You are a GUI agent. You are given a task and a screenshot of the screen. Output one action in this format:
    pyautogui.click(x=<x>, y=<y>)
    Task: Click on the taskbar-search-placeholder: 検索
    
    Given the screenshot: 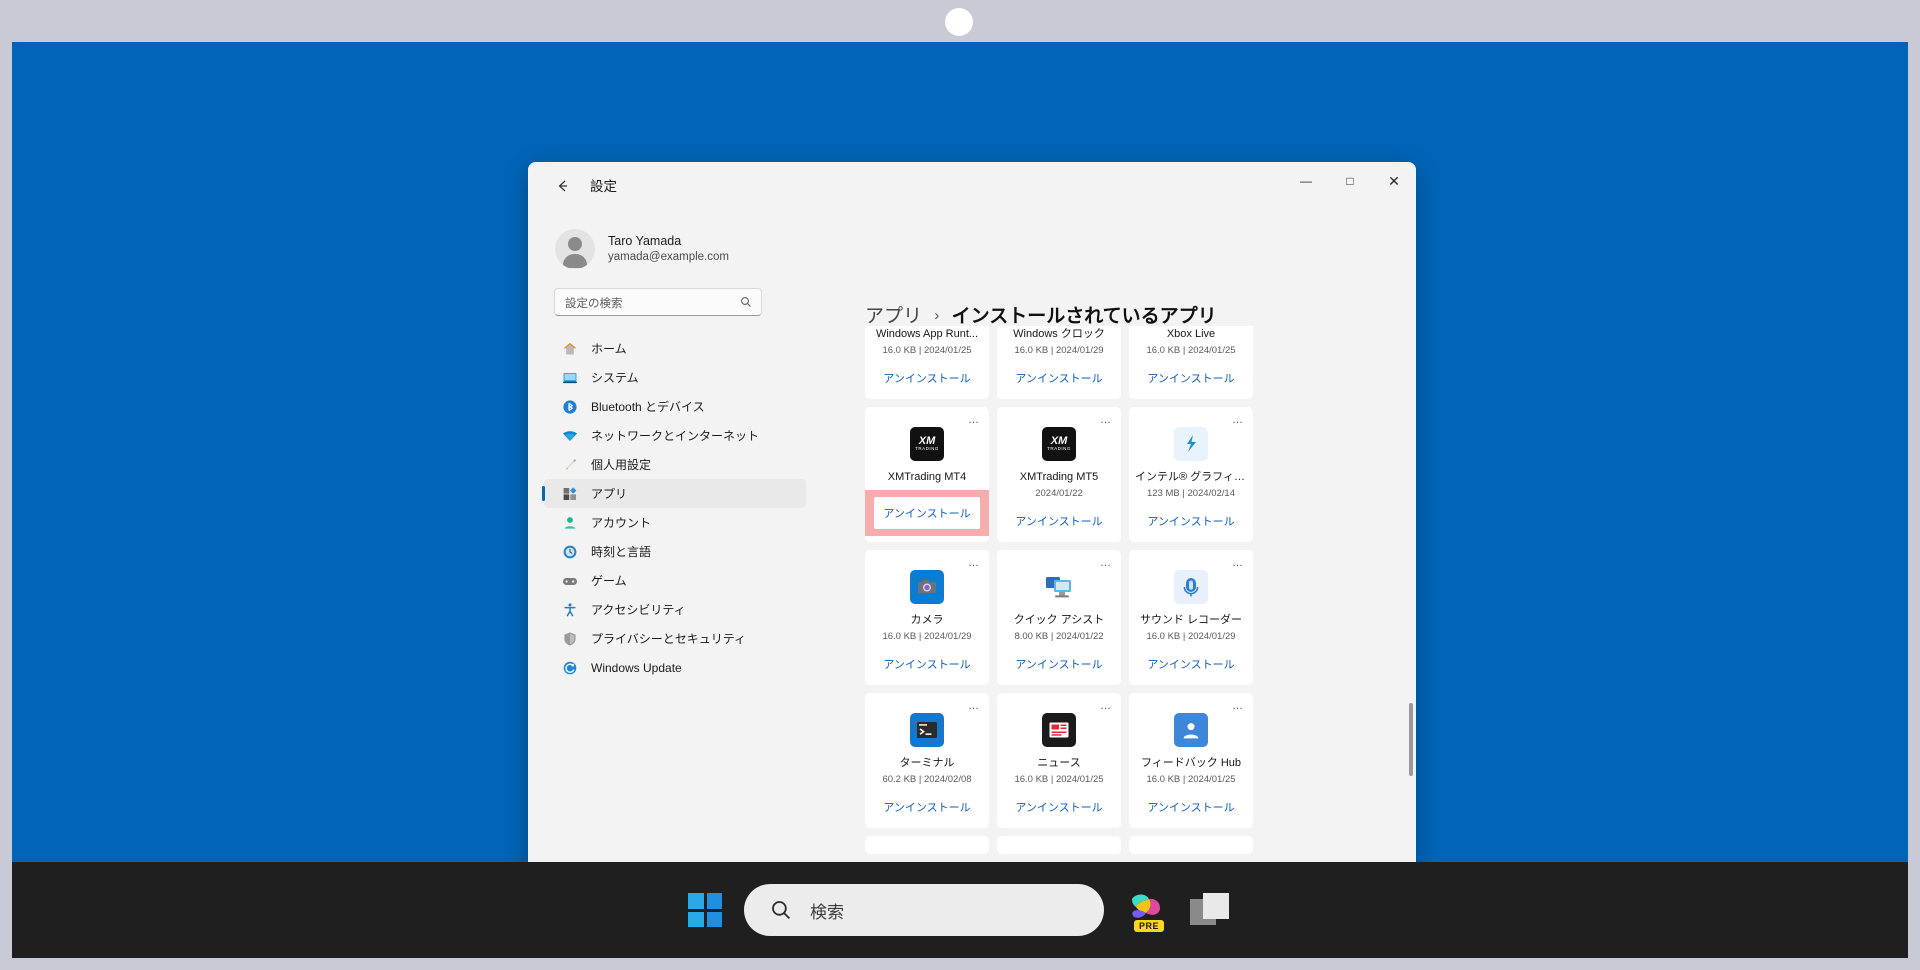 What is the action you would take?
    pyautogui.click(x=827, y=912)
    